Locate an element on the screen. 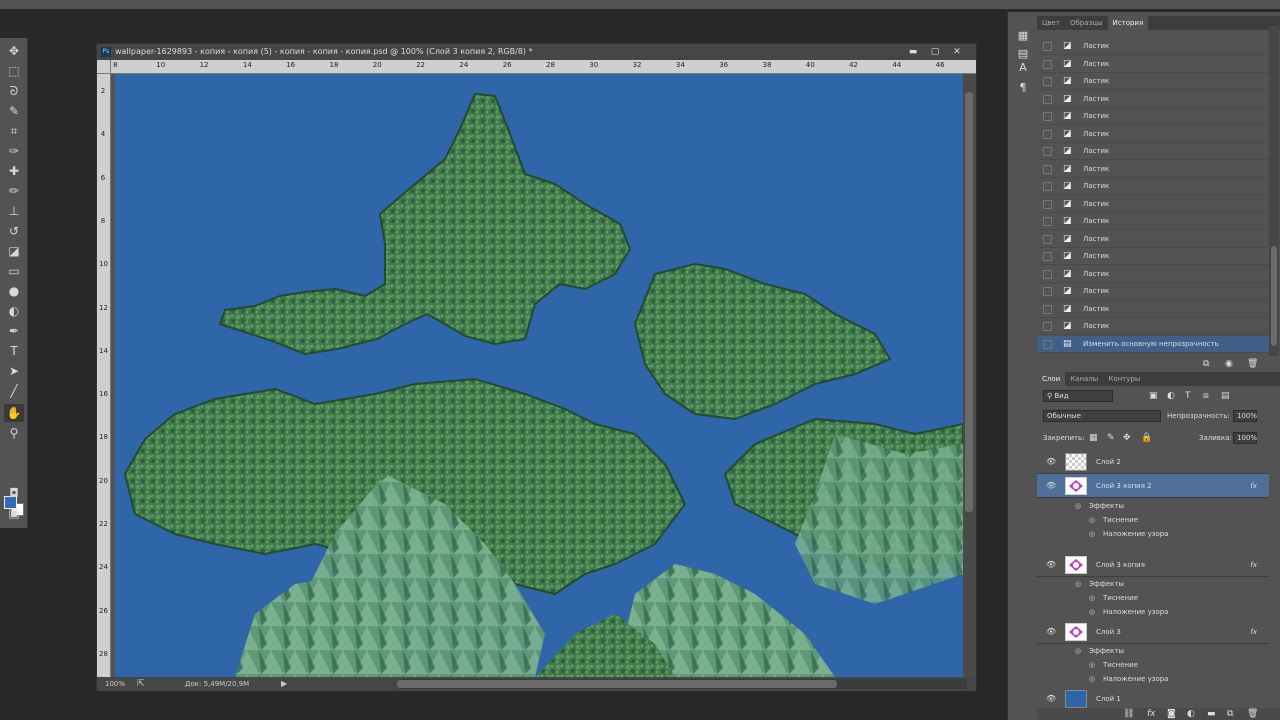  eraser-tool-icon: ◪ is located at coordinates (14, 251).